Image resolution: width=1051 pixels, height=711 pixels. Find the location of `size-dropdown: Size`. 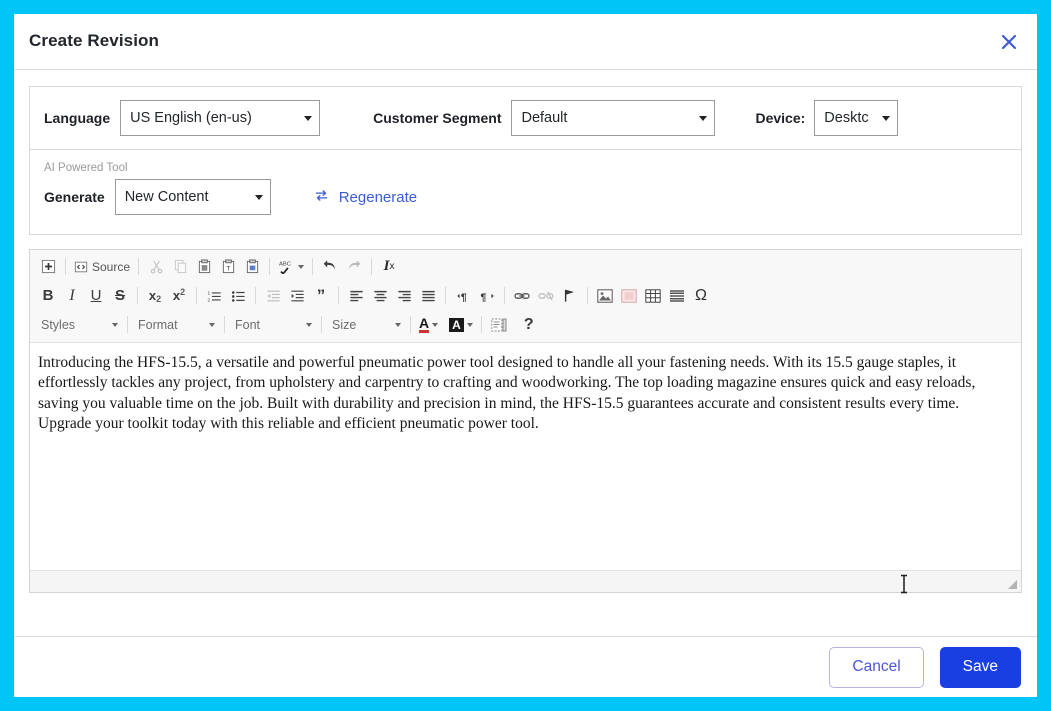

size-dropdown: Size is located at coordinates (366, 325).